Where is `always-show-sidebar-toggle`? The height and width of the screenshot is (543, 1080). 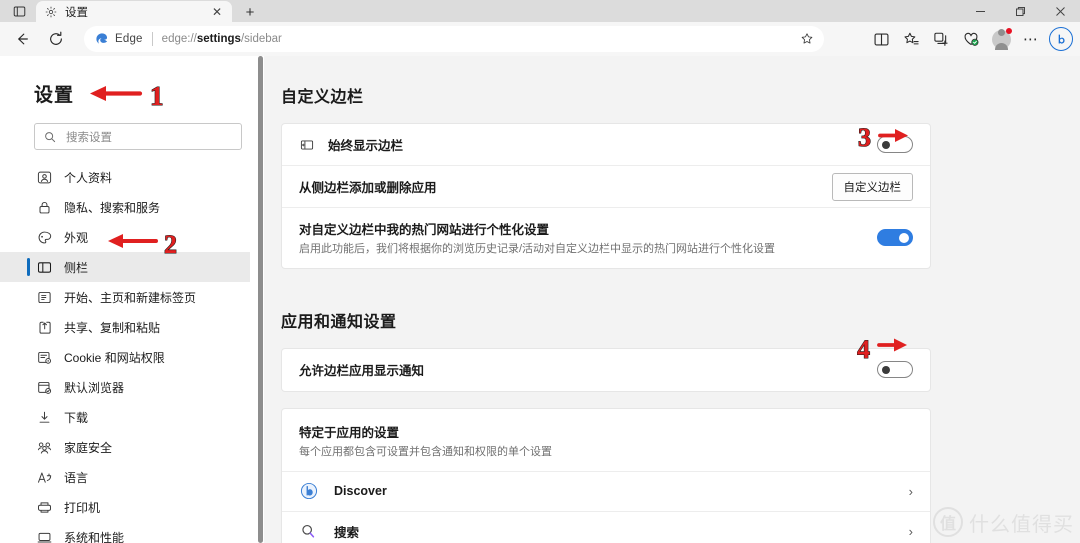 always-show-sidebar-toggle is located at coordinates (895, 144).